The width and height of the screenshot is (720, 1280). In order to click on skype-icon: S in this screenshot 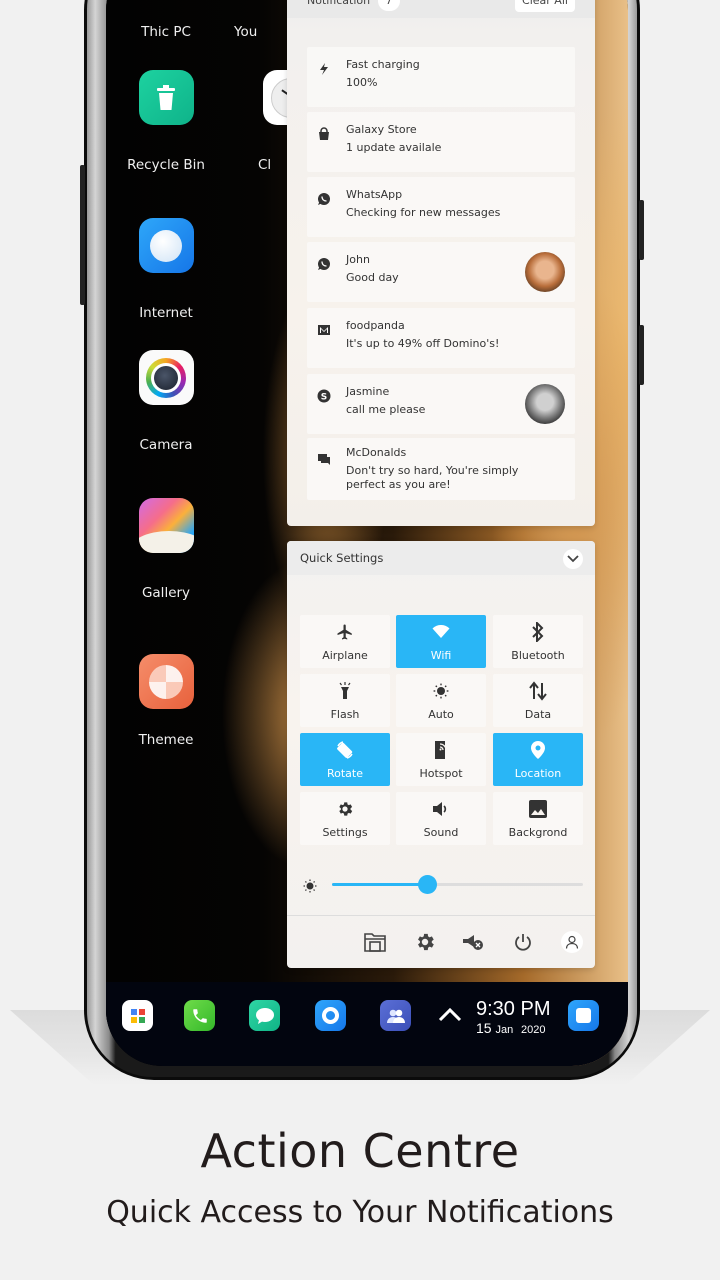, I will do `click(324, 395)`.